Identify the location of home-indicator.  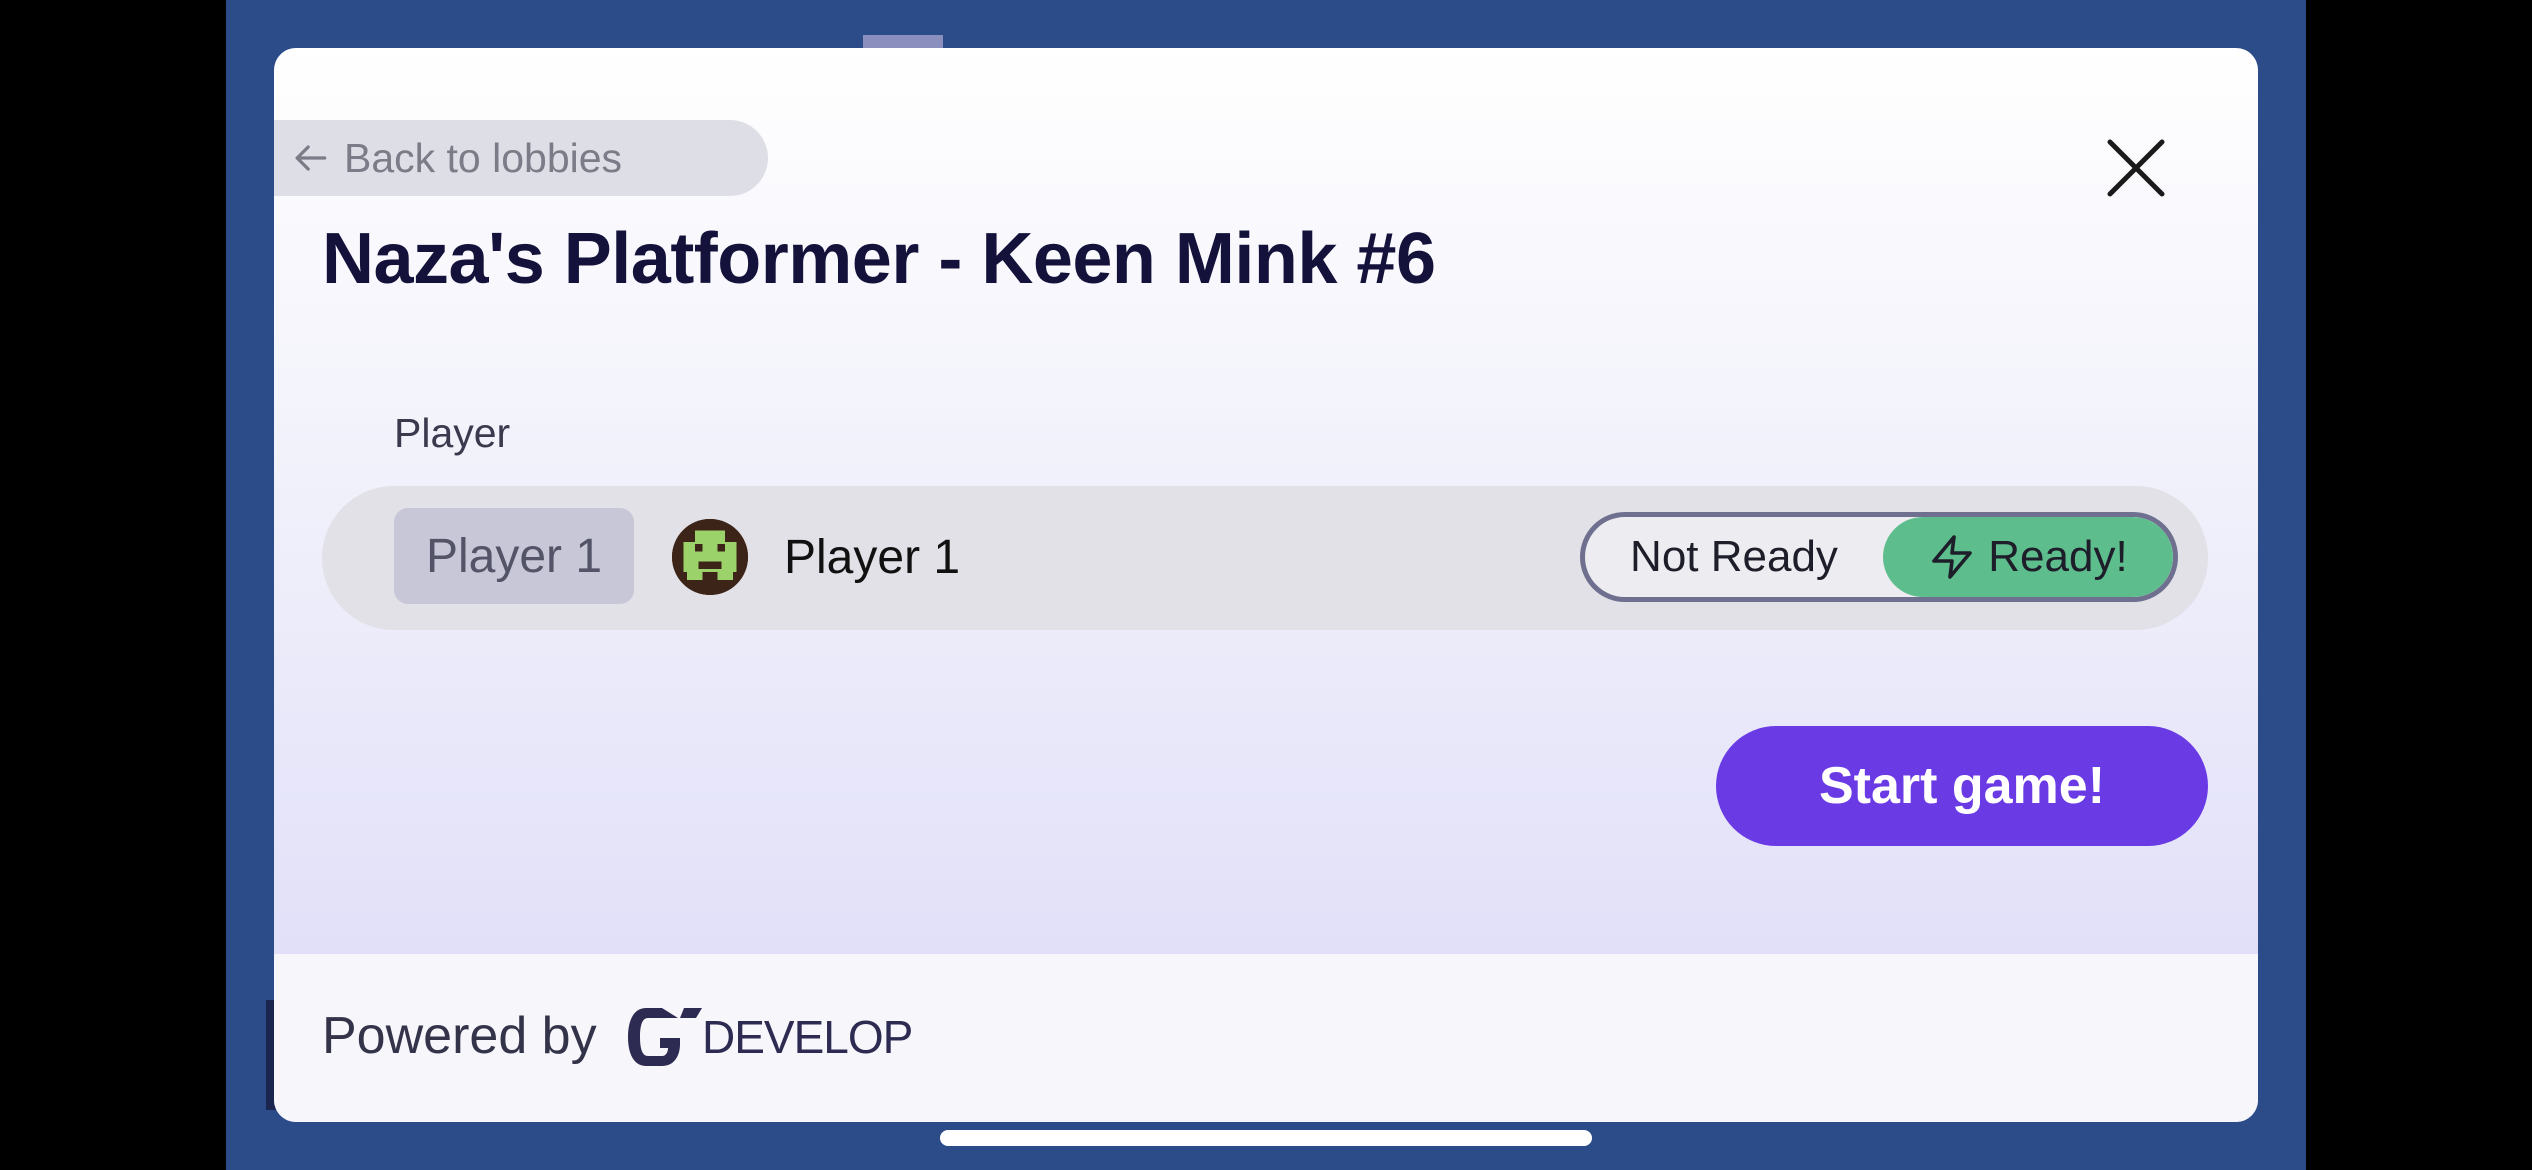
(1266, 1138).